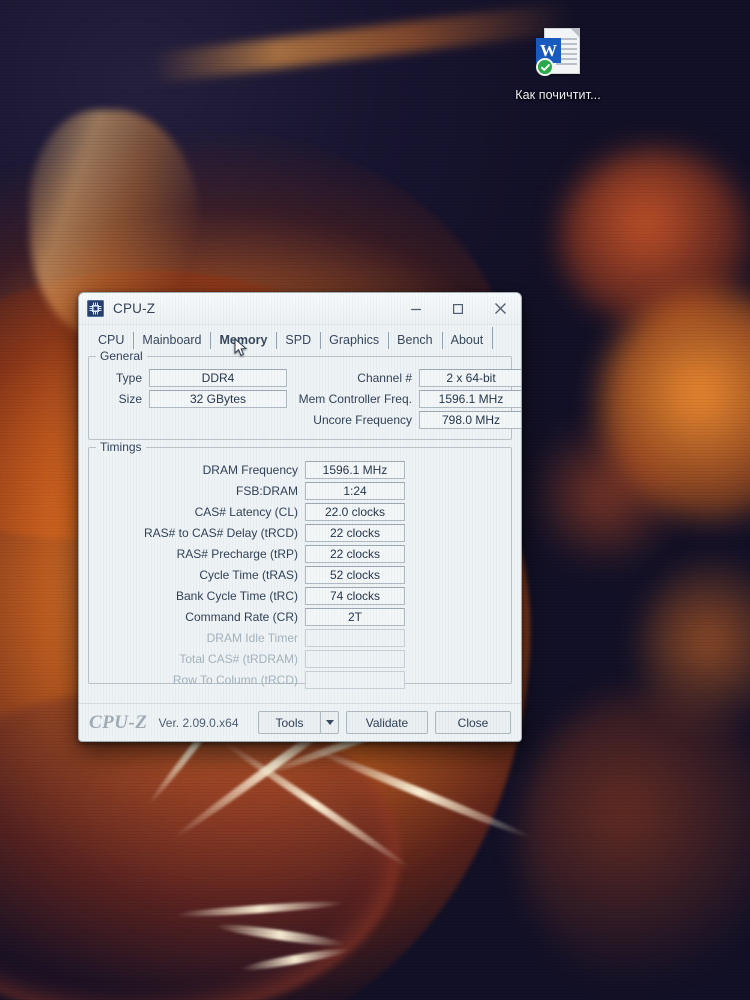  I want to click on tab-bar-end-divider, so click(493, 338).